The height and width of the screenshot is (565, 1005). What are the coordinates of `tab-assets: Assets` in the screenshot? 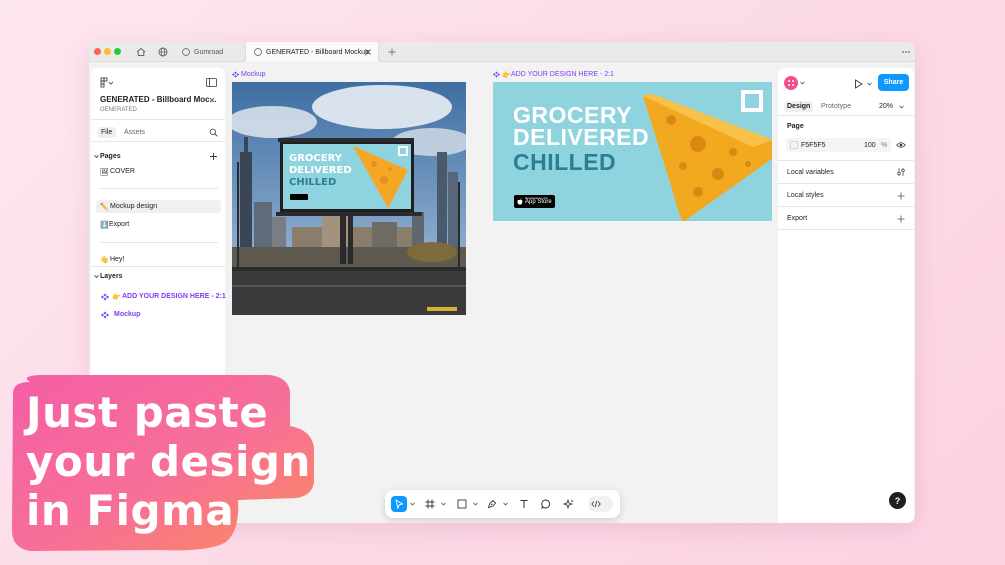 It's located at (134, 132).